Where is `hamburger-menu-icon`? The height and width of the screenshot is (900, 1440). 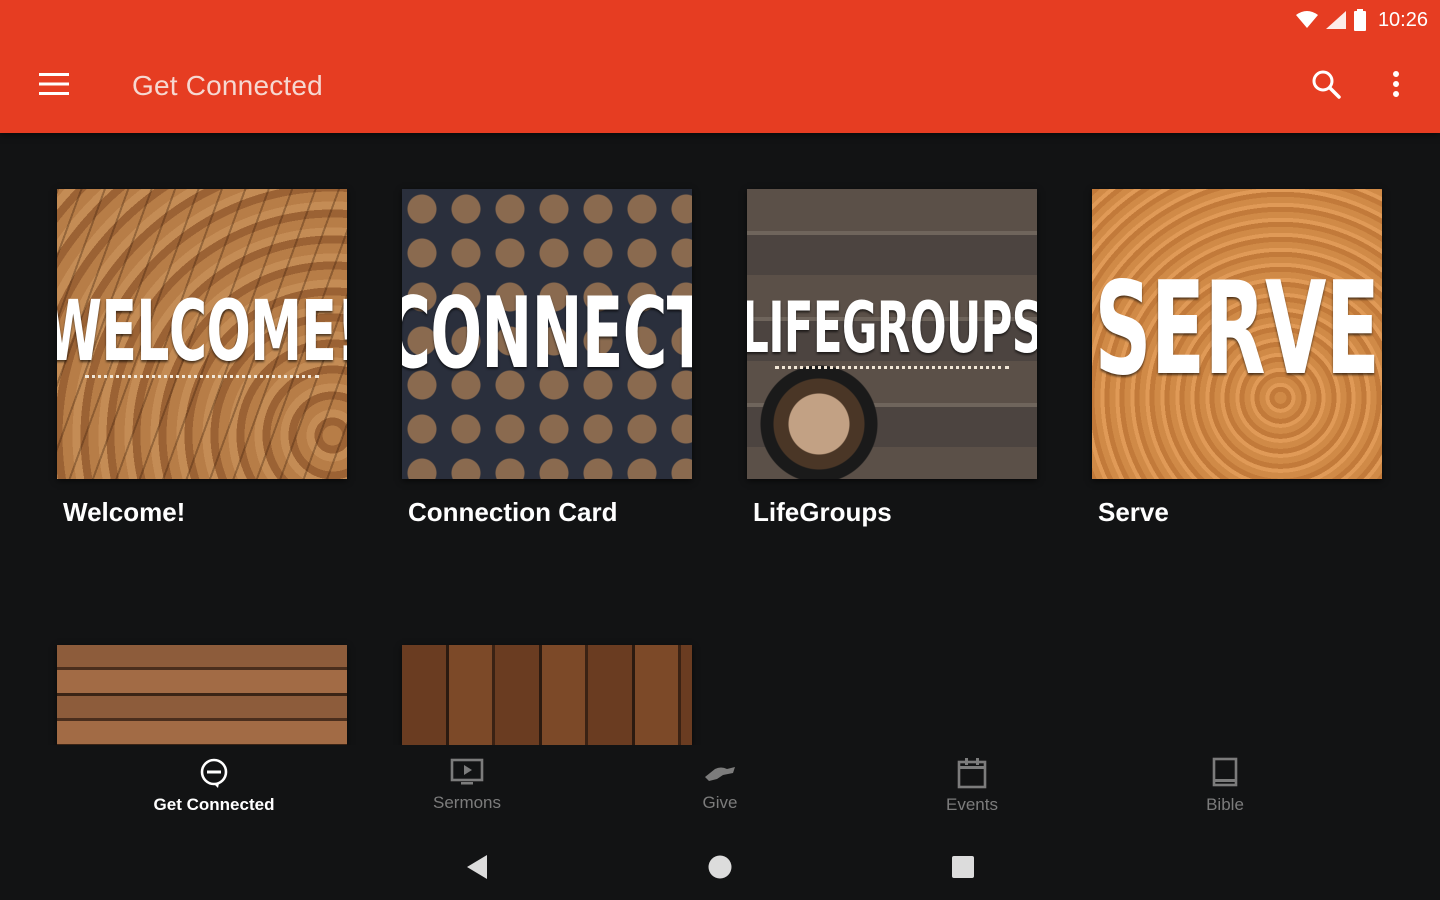
hamburger-menu-icon is located at coordinates (54, 84).